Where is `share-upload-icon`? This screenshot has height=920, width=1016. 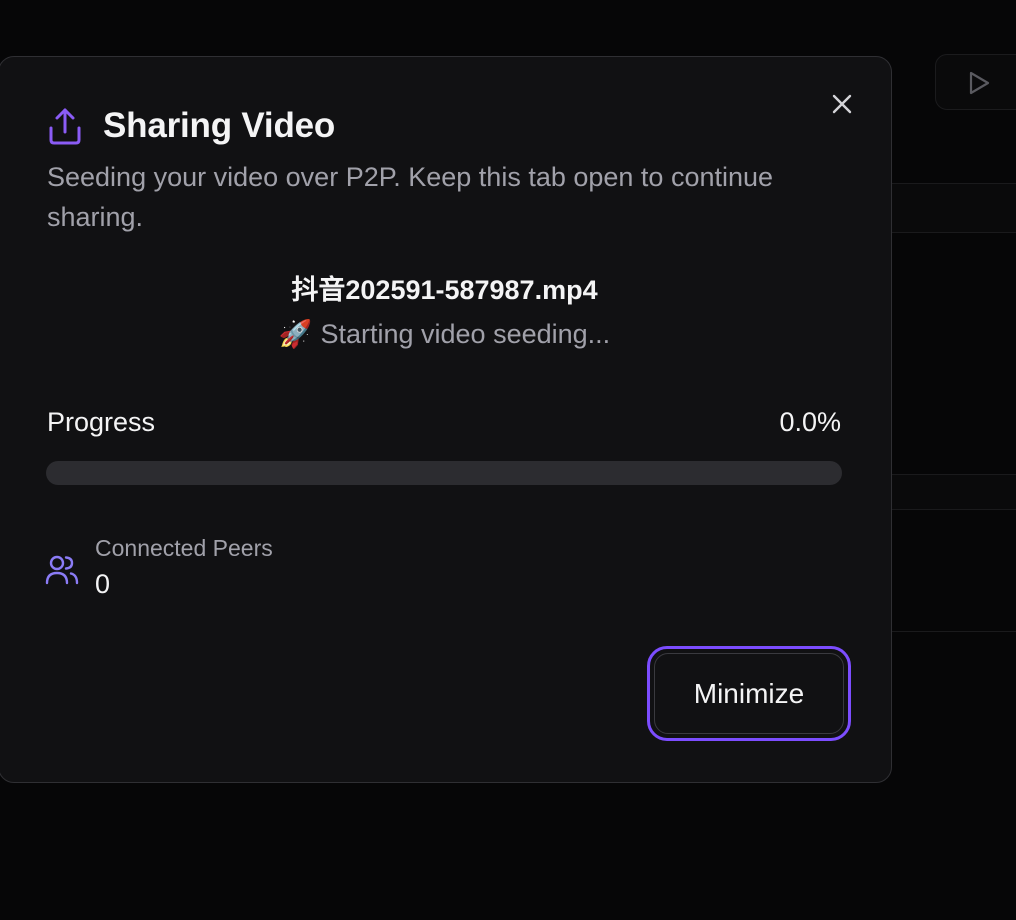 share-upload-icon is located at coordinates (65, 126).